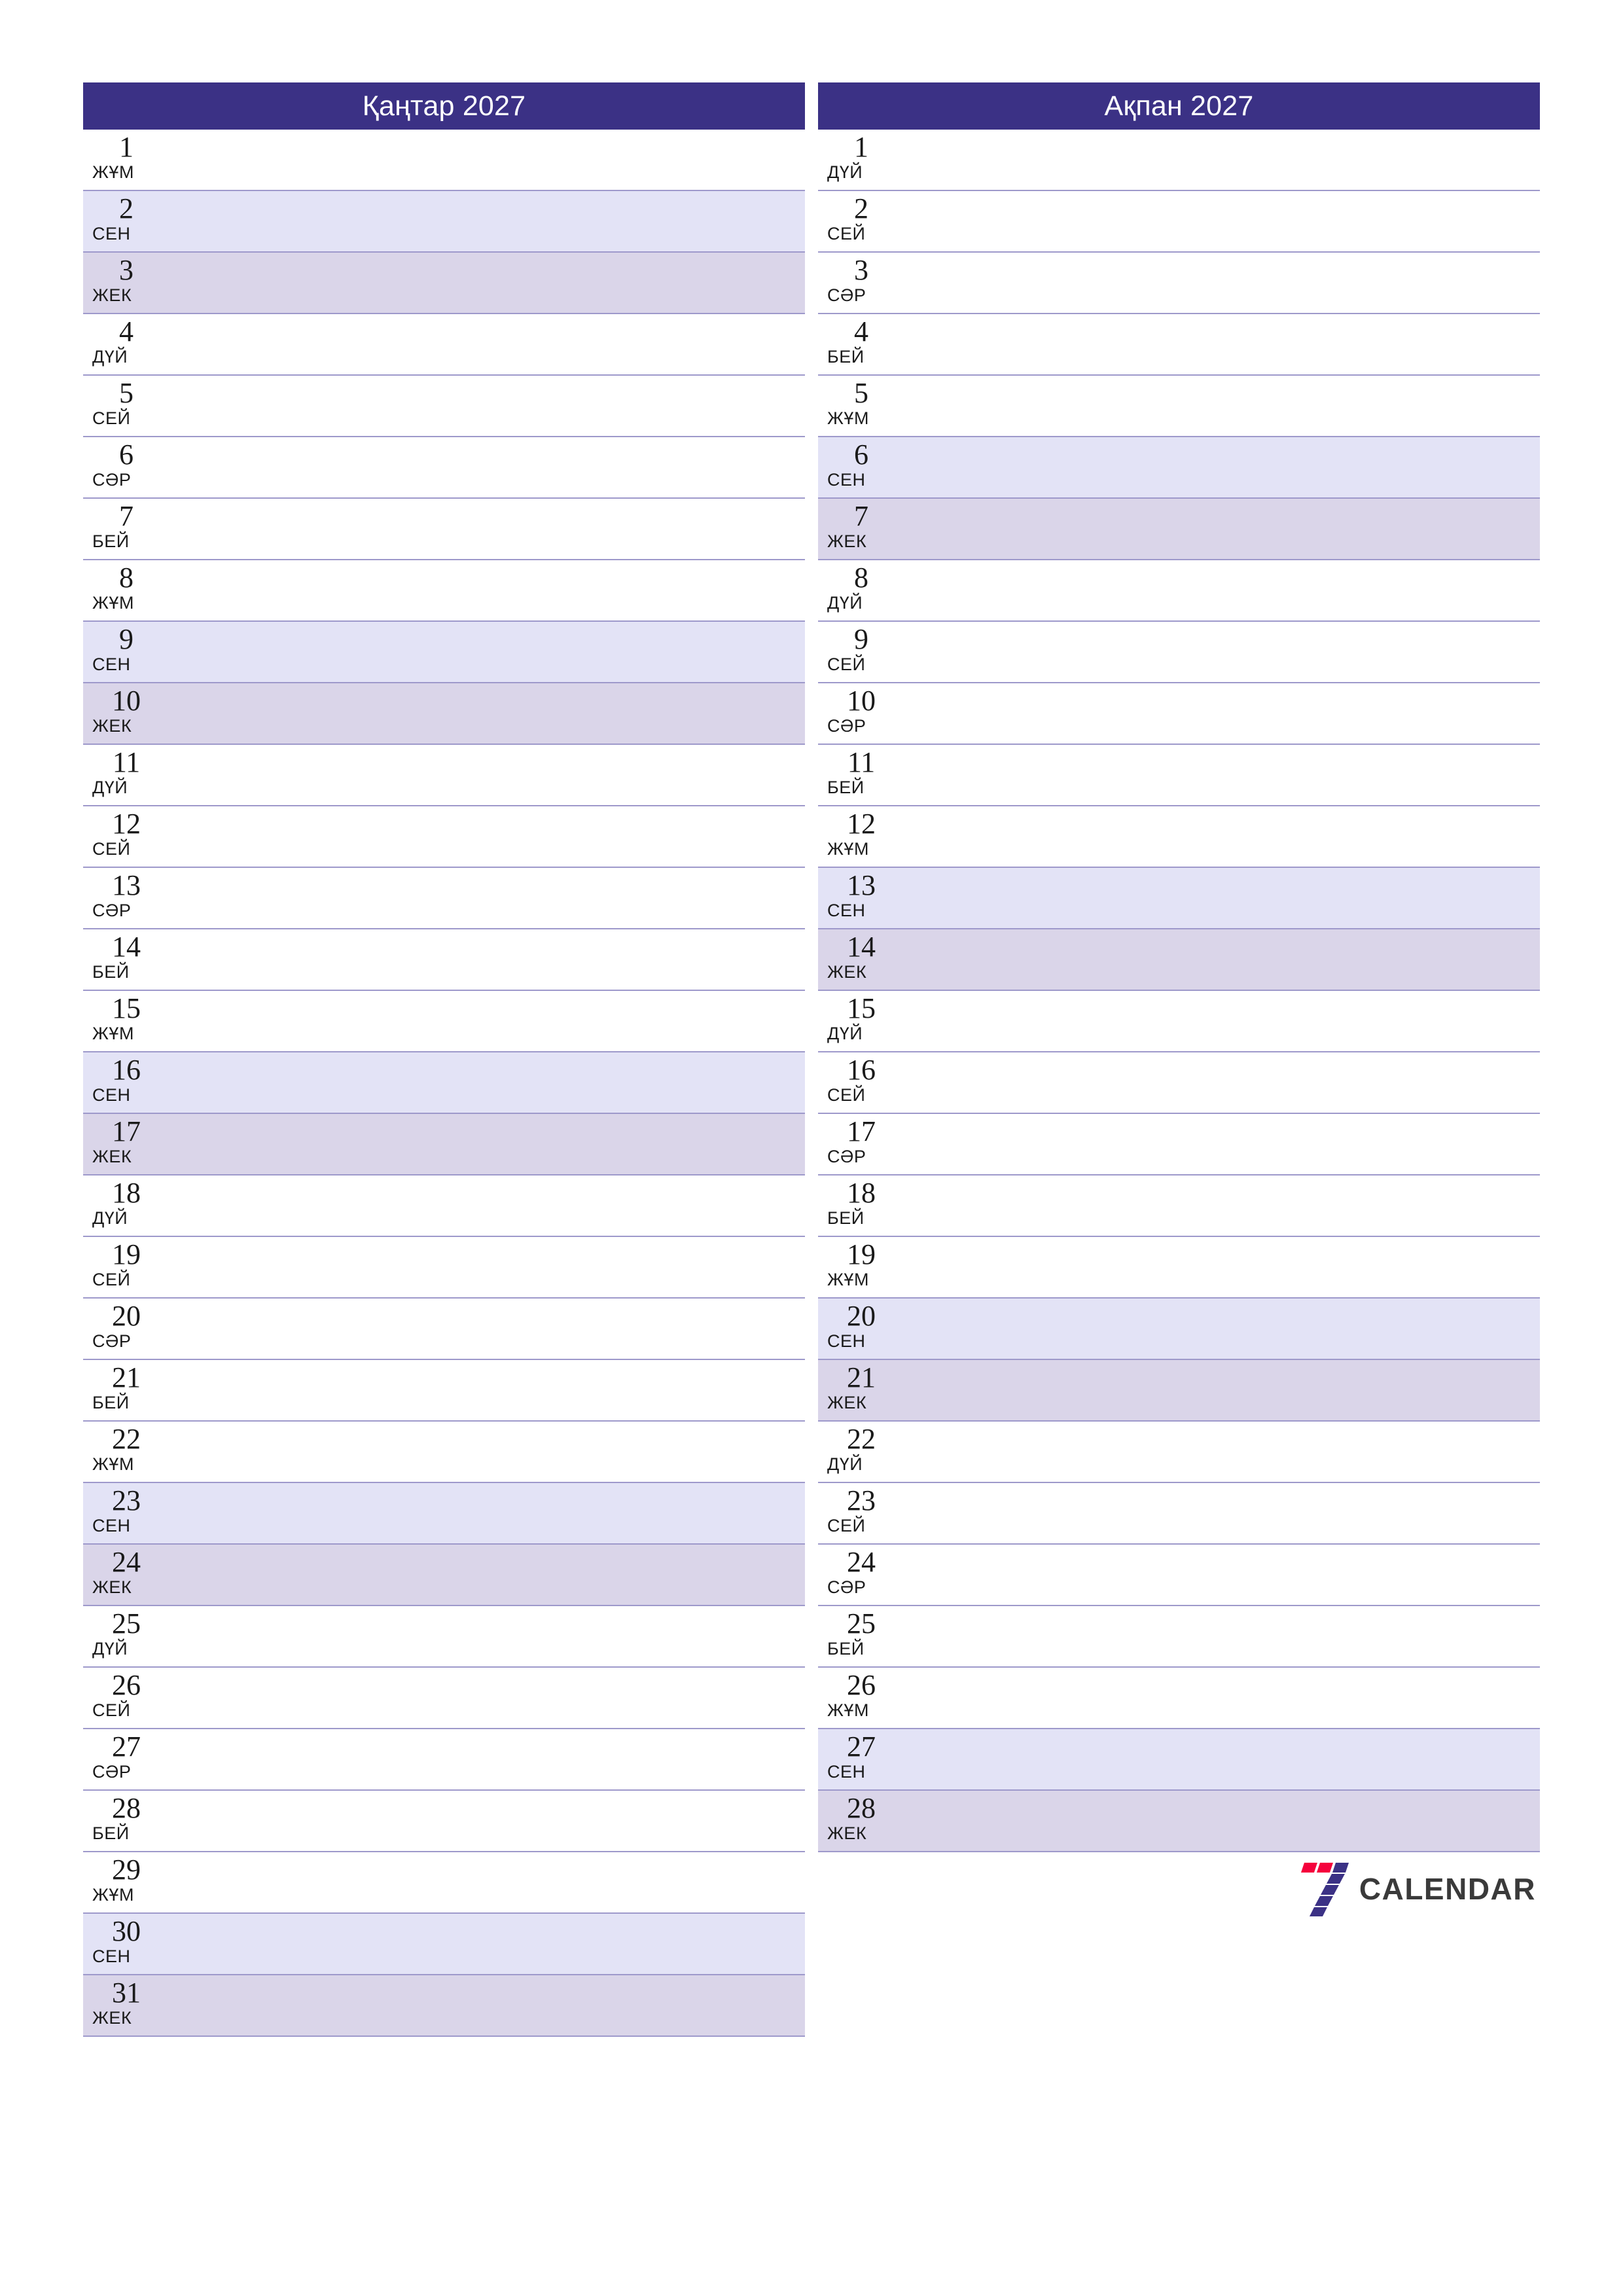 Image resolution: width=1623 pixels, height=2296 pixels. I want to click on day-row: 24 СӘР, so click(1179, 1575).